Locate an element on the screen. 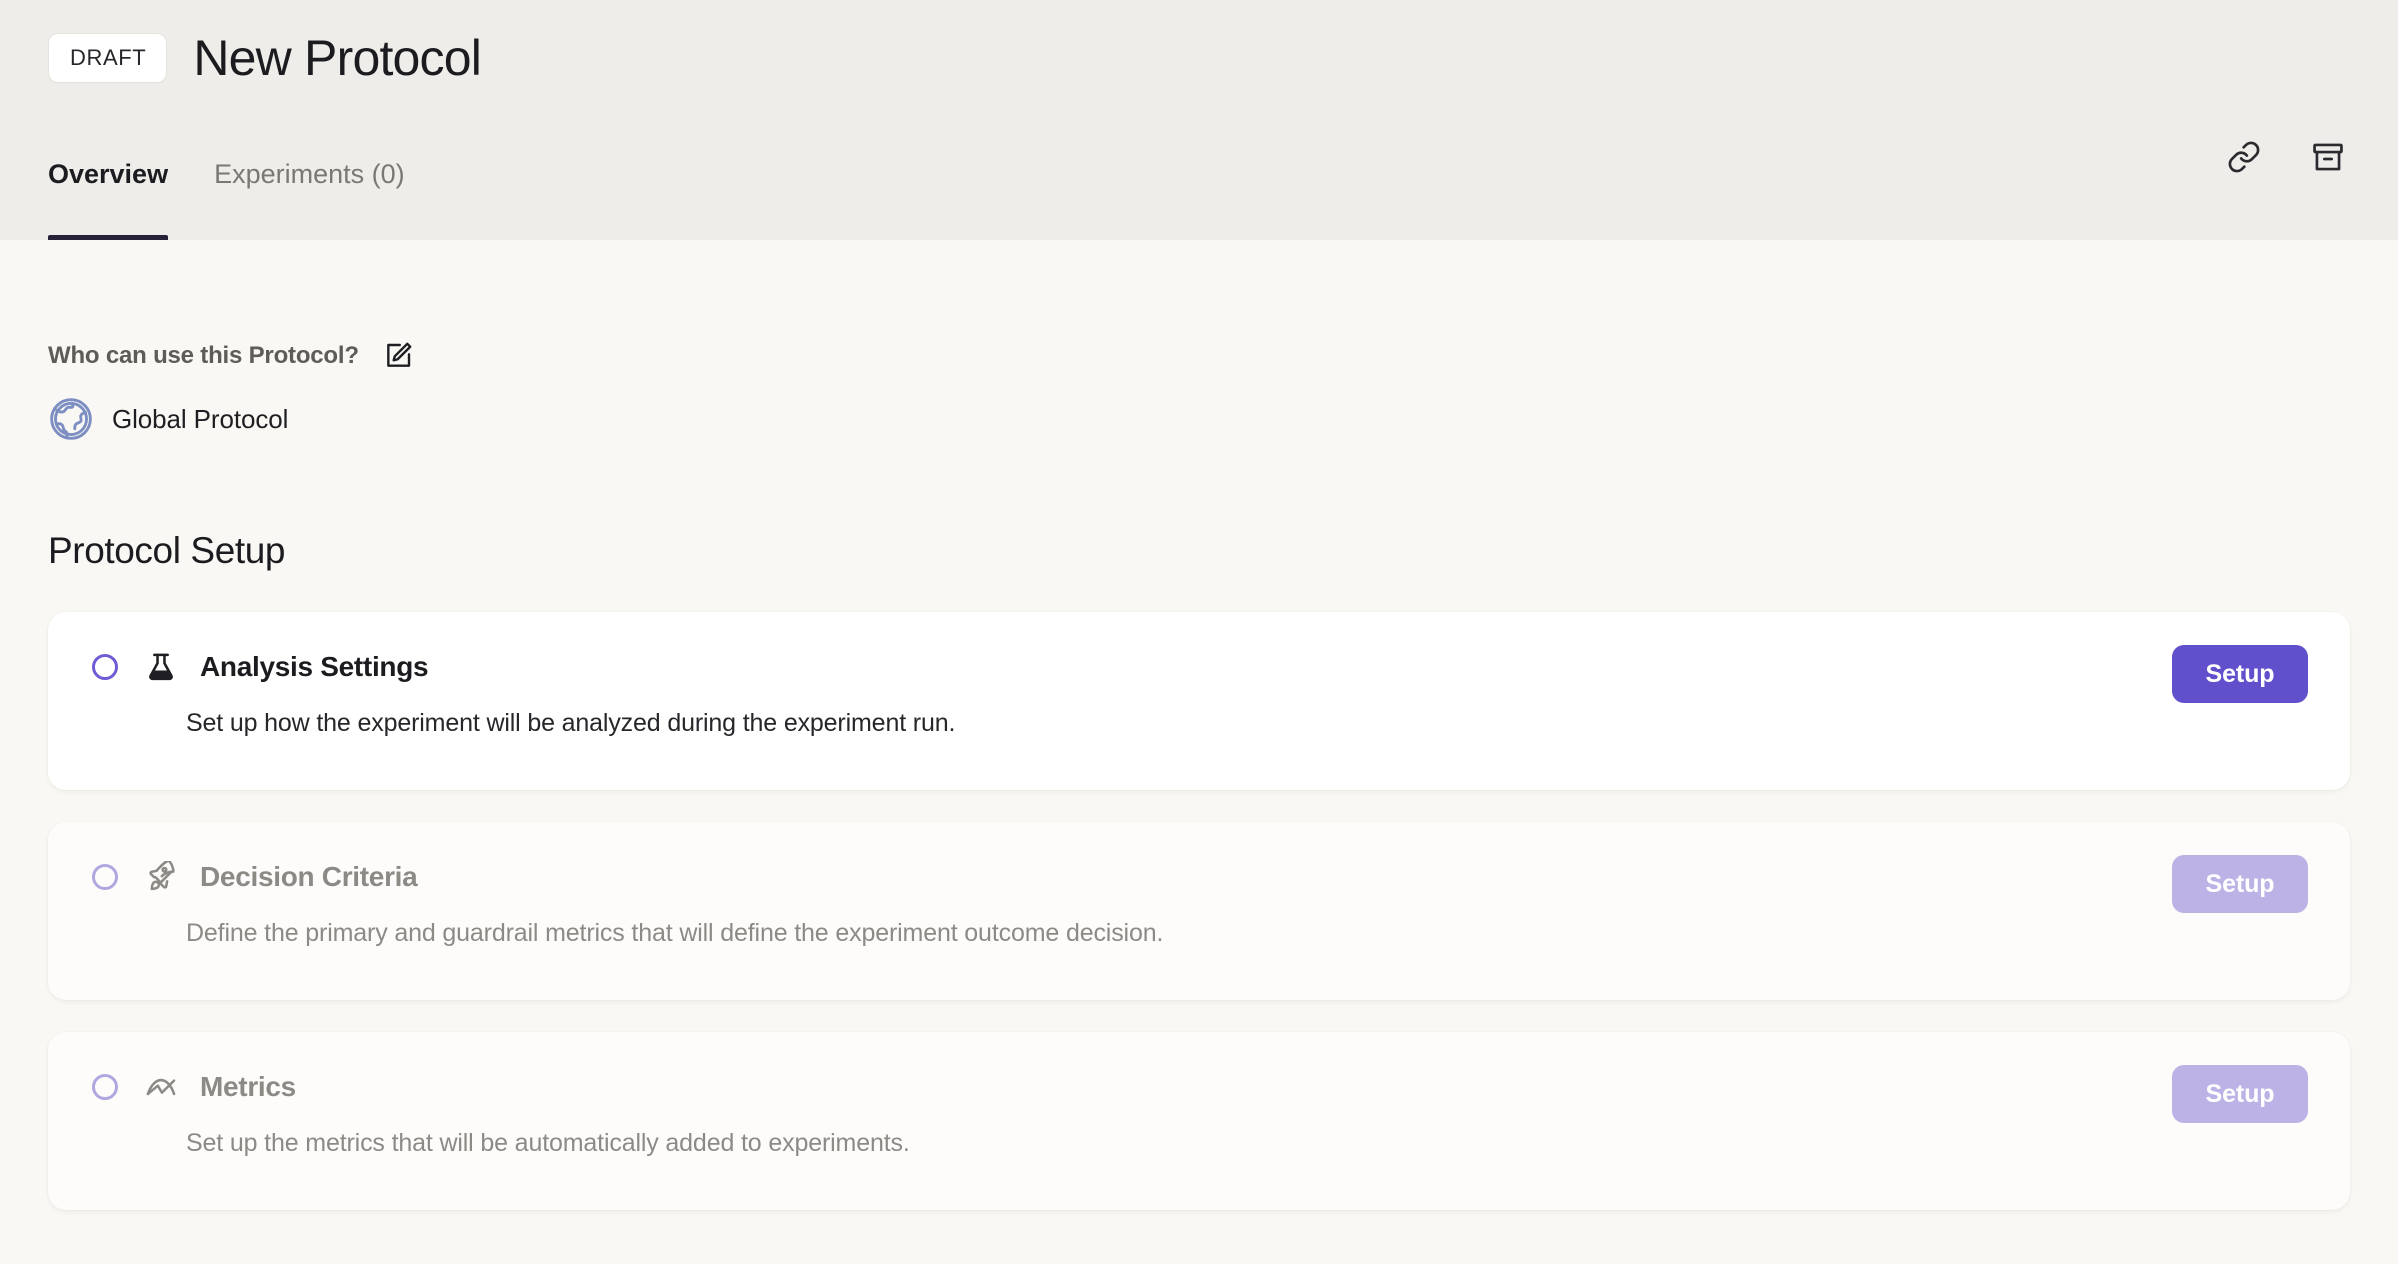 This screenshot has height=1264, width=2398. archive-icon is located at coordinates (2328, 158).